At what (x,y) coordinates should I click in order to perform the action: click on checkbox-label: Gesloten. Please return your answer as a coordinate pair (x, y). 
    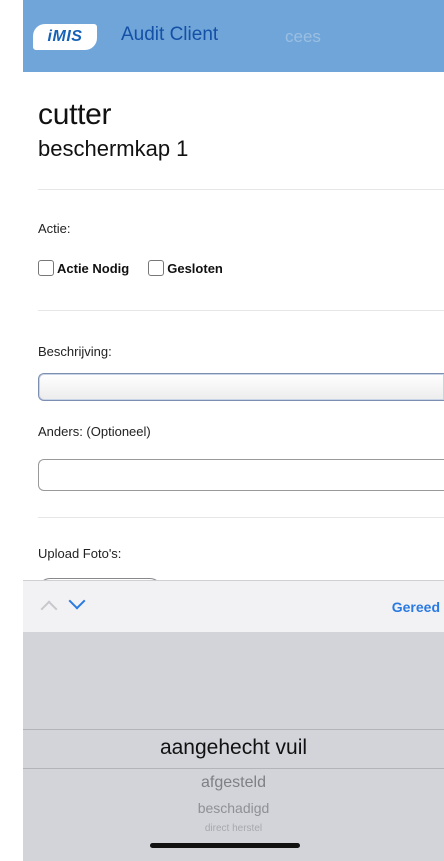
    Looking at the image, I should click on (195, 268).